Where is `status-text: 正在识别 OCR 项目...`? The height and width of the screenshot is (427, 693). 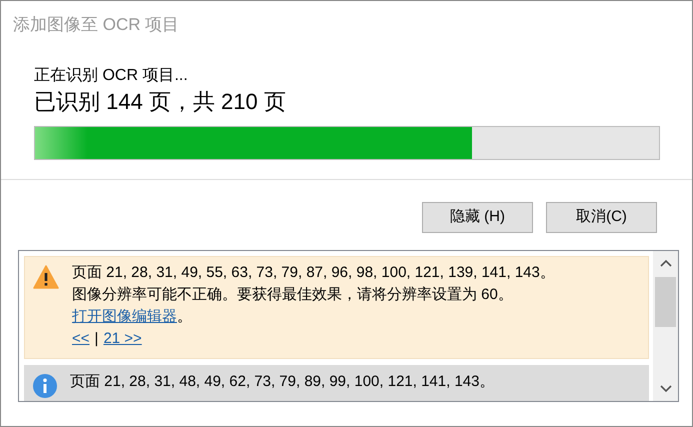 status-text: 正在识别 OCR 项目... is located at coordinates (111, 76).